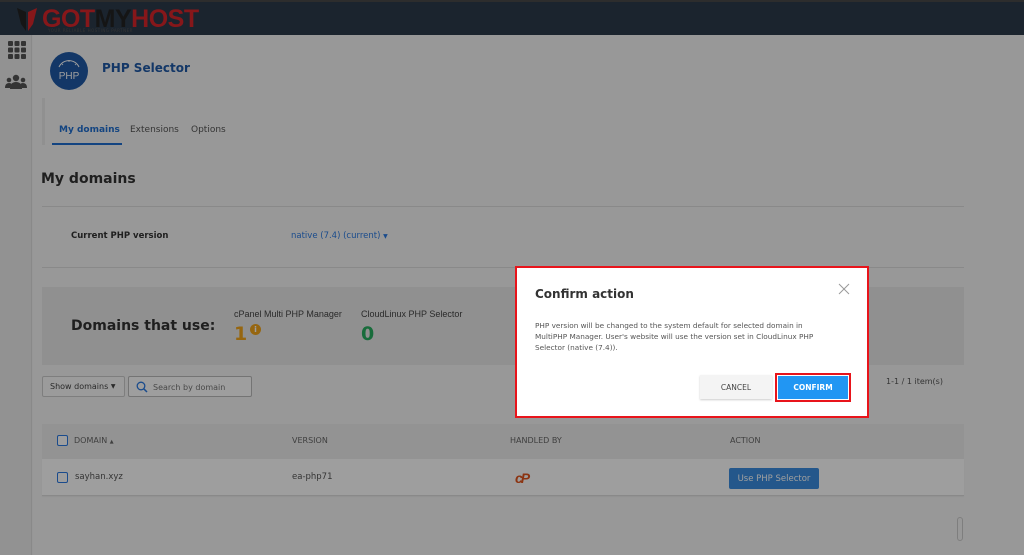 The width and height of the screenshot is (1024, 555). I want to click on confirm-button: CONFIRM, so click(813, 387).